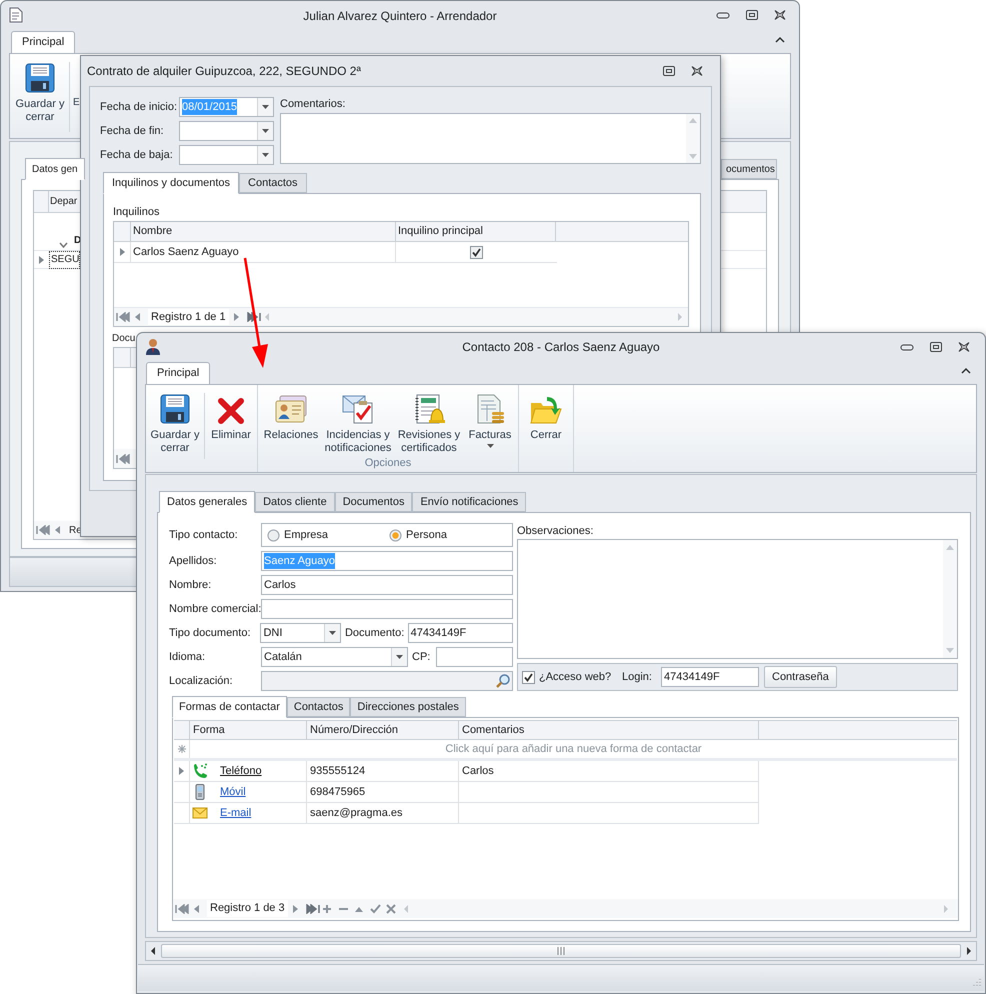  What do you see at coordinates (55, 169) in the screenshot?
I see `tab: Datos gen` at bounding box center [55, 169].